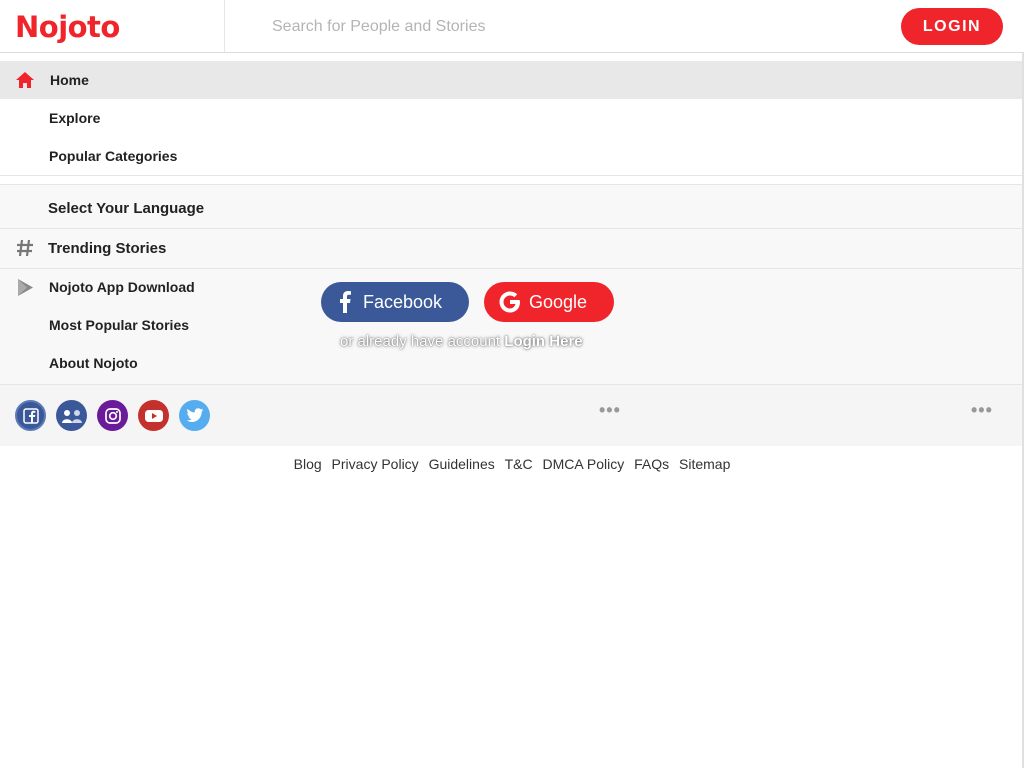 This screenshot has height=768, width=1024. Describe the element at coordinates (510, 302) in the screenshot. I see `google-icon` at that location.